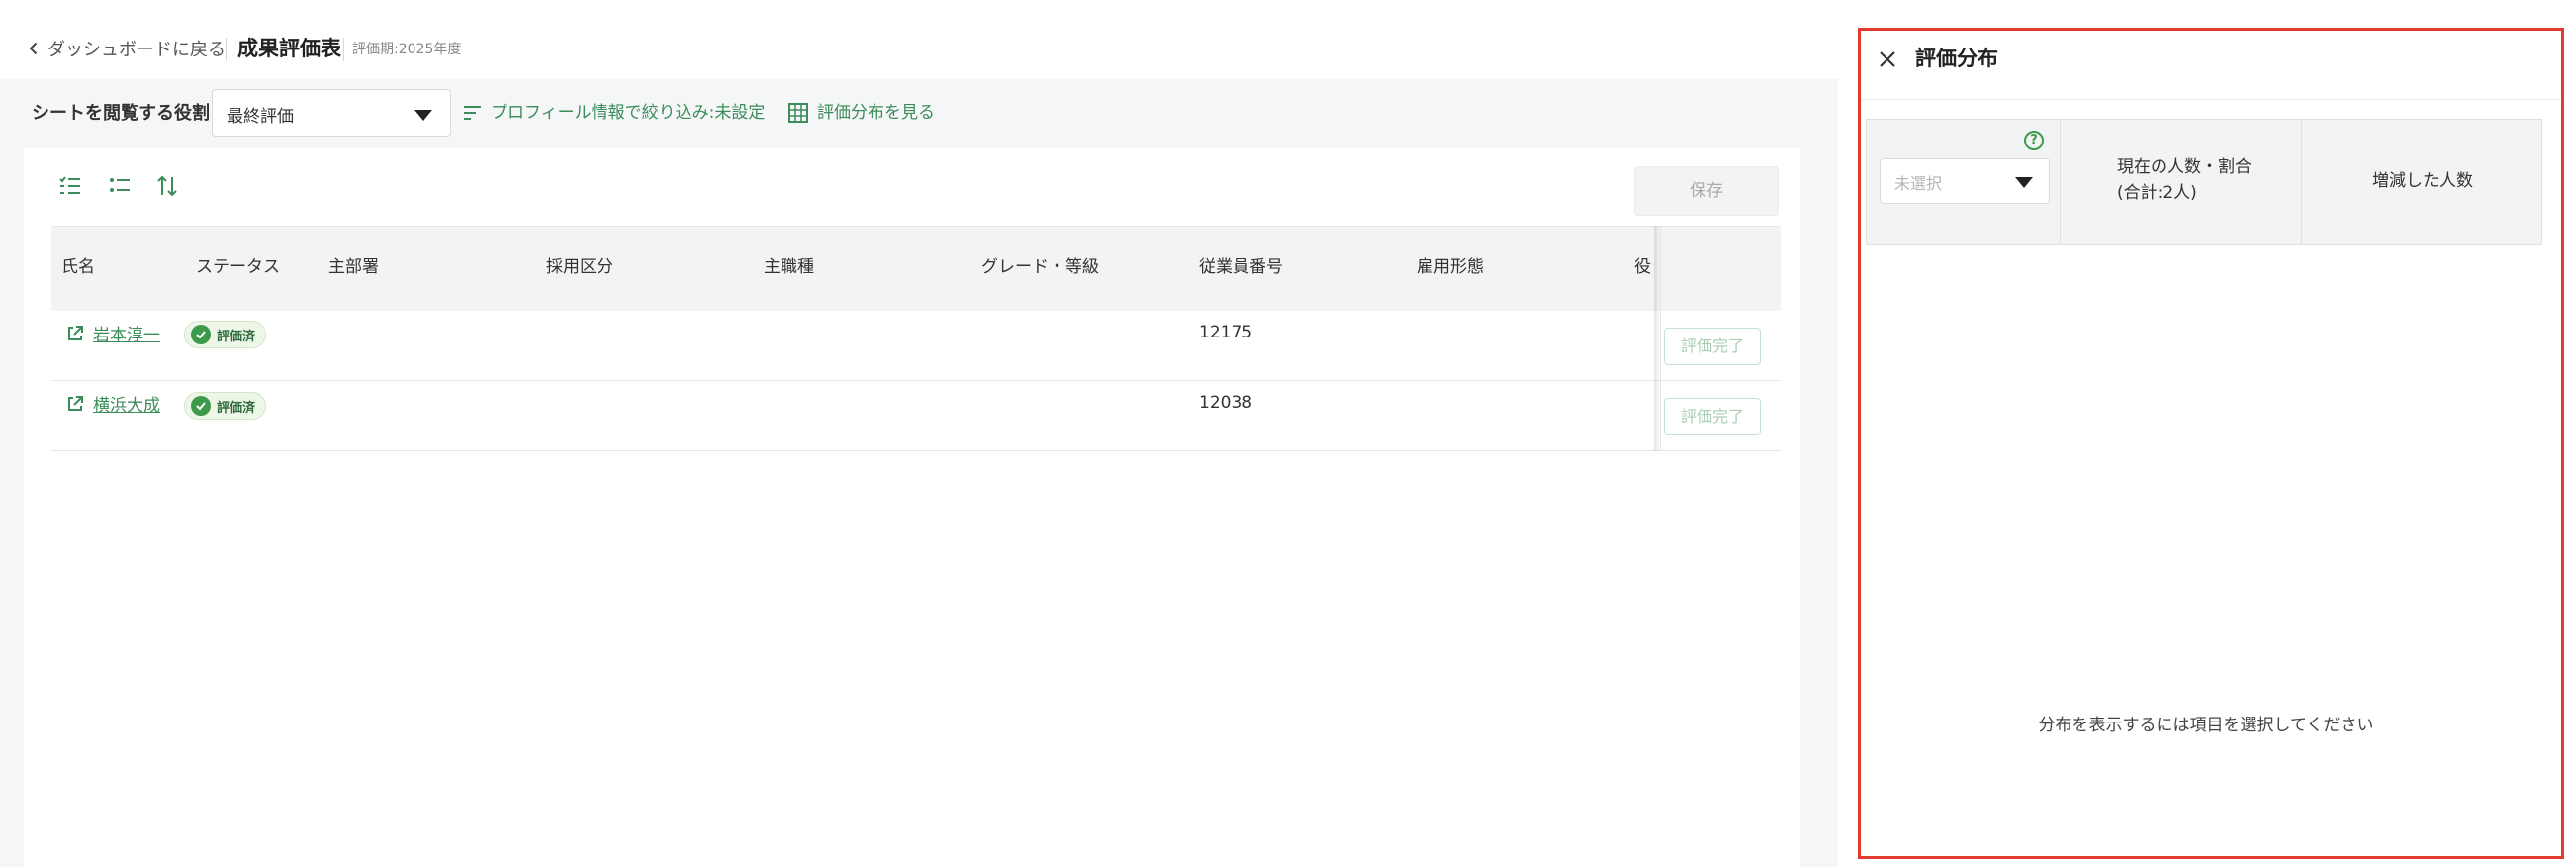 Image resolution: width=2576 pixels, height=867 pixels. I want to click on employee-name-link: 横浜大成, so click(113, 403).